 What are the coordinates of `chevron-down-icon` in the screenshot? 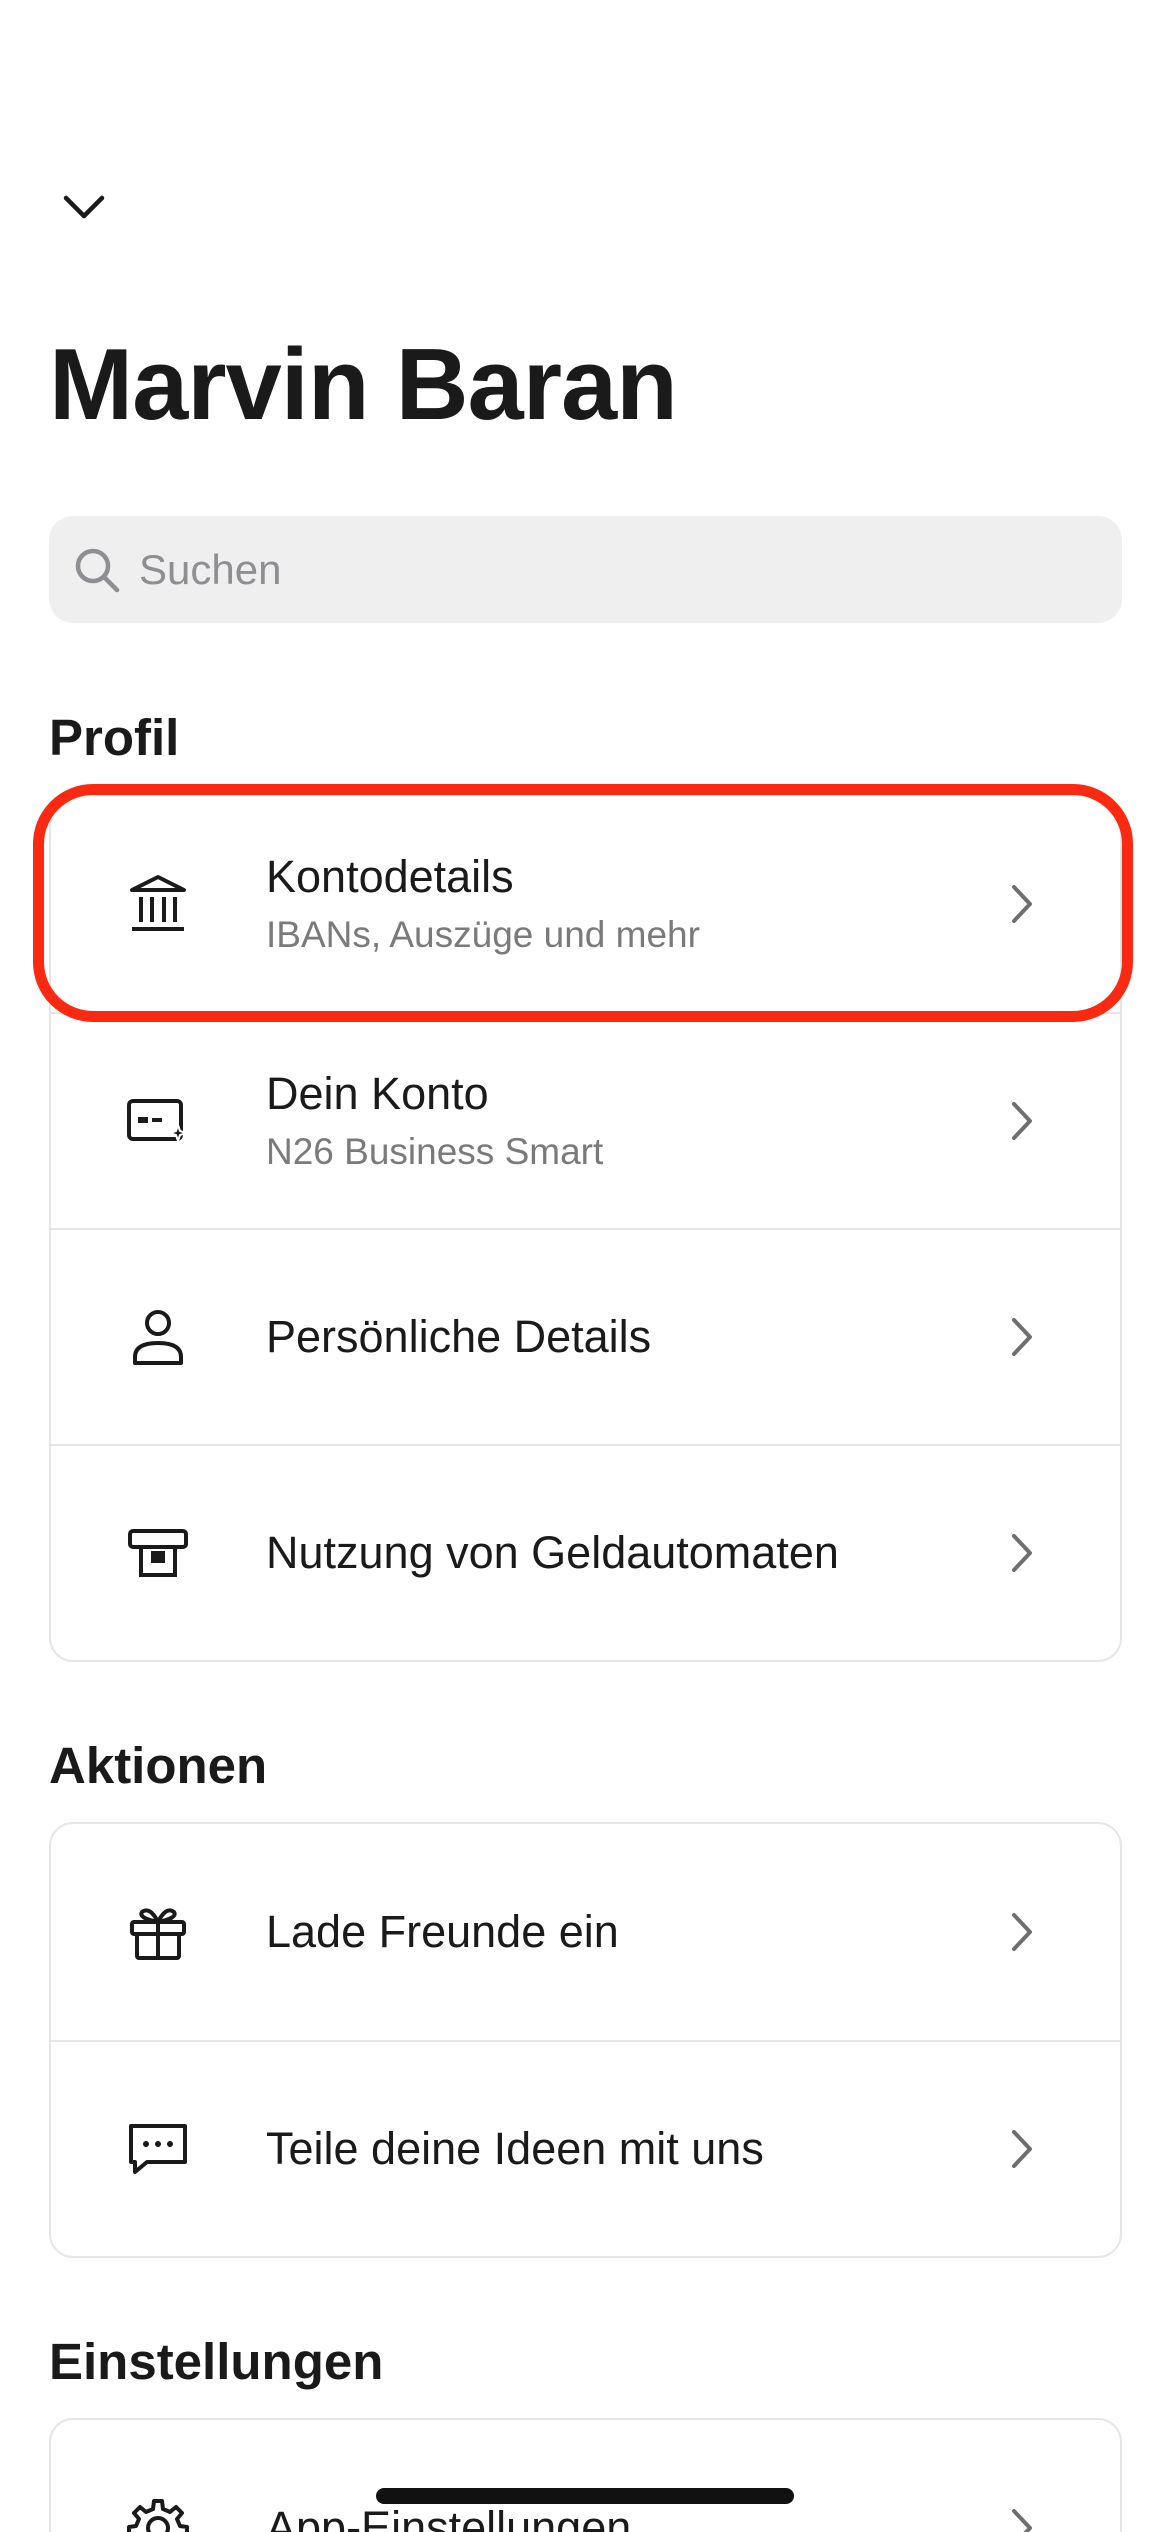 It's located at (84, 207).